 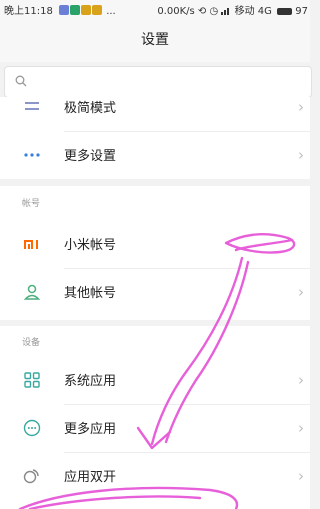 I want to click on battery-icon, so click(x=285, y=11).